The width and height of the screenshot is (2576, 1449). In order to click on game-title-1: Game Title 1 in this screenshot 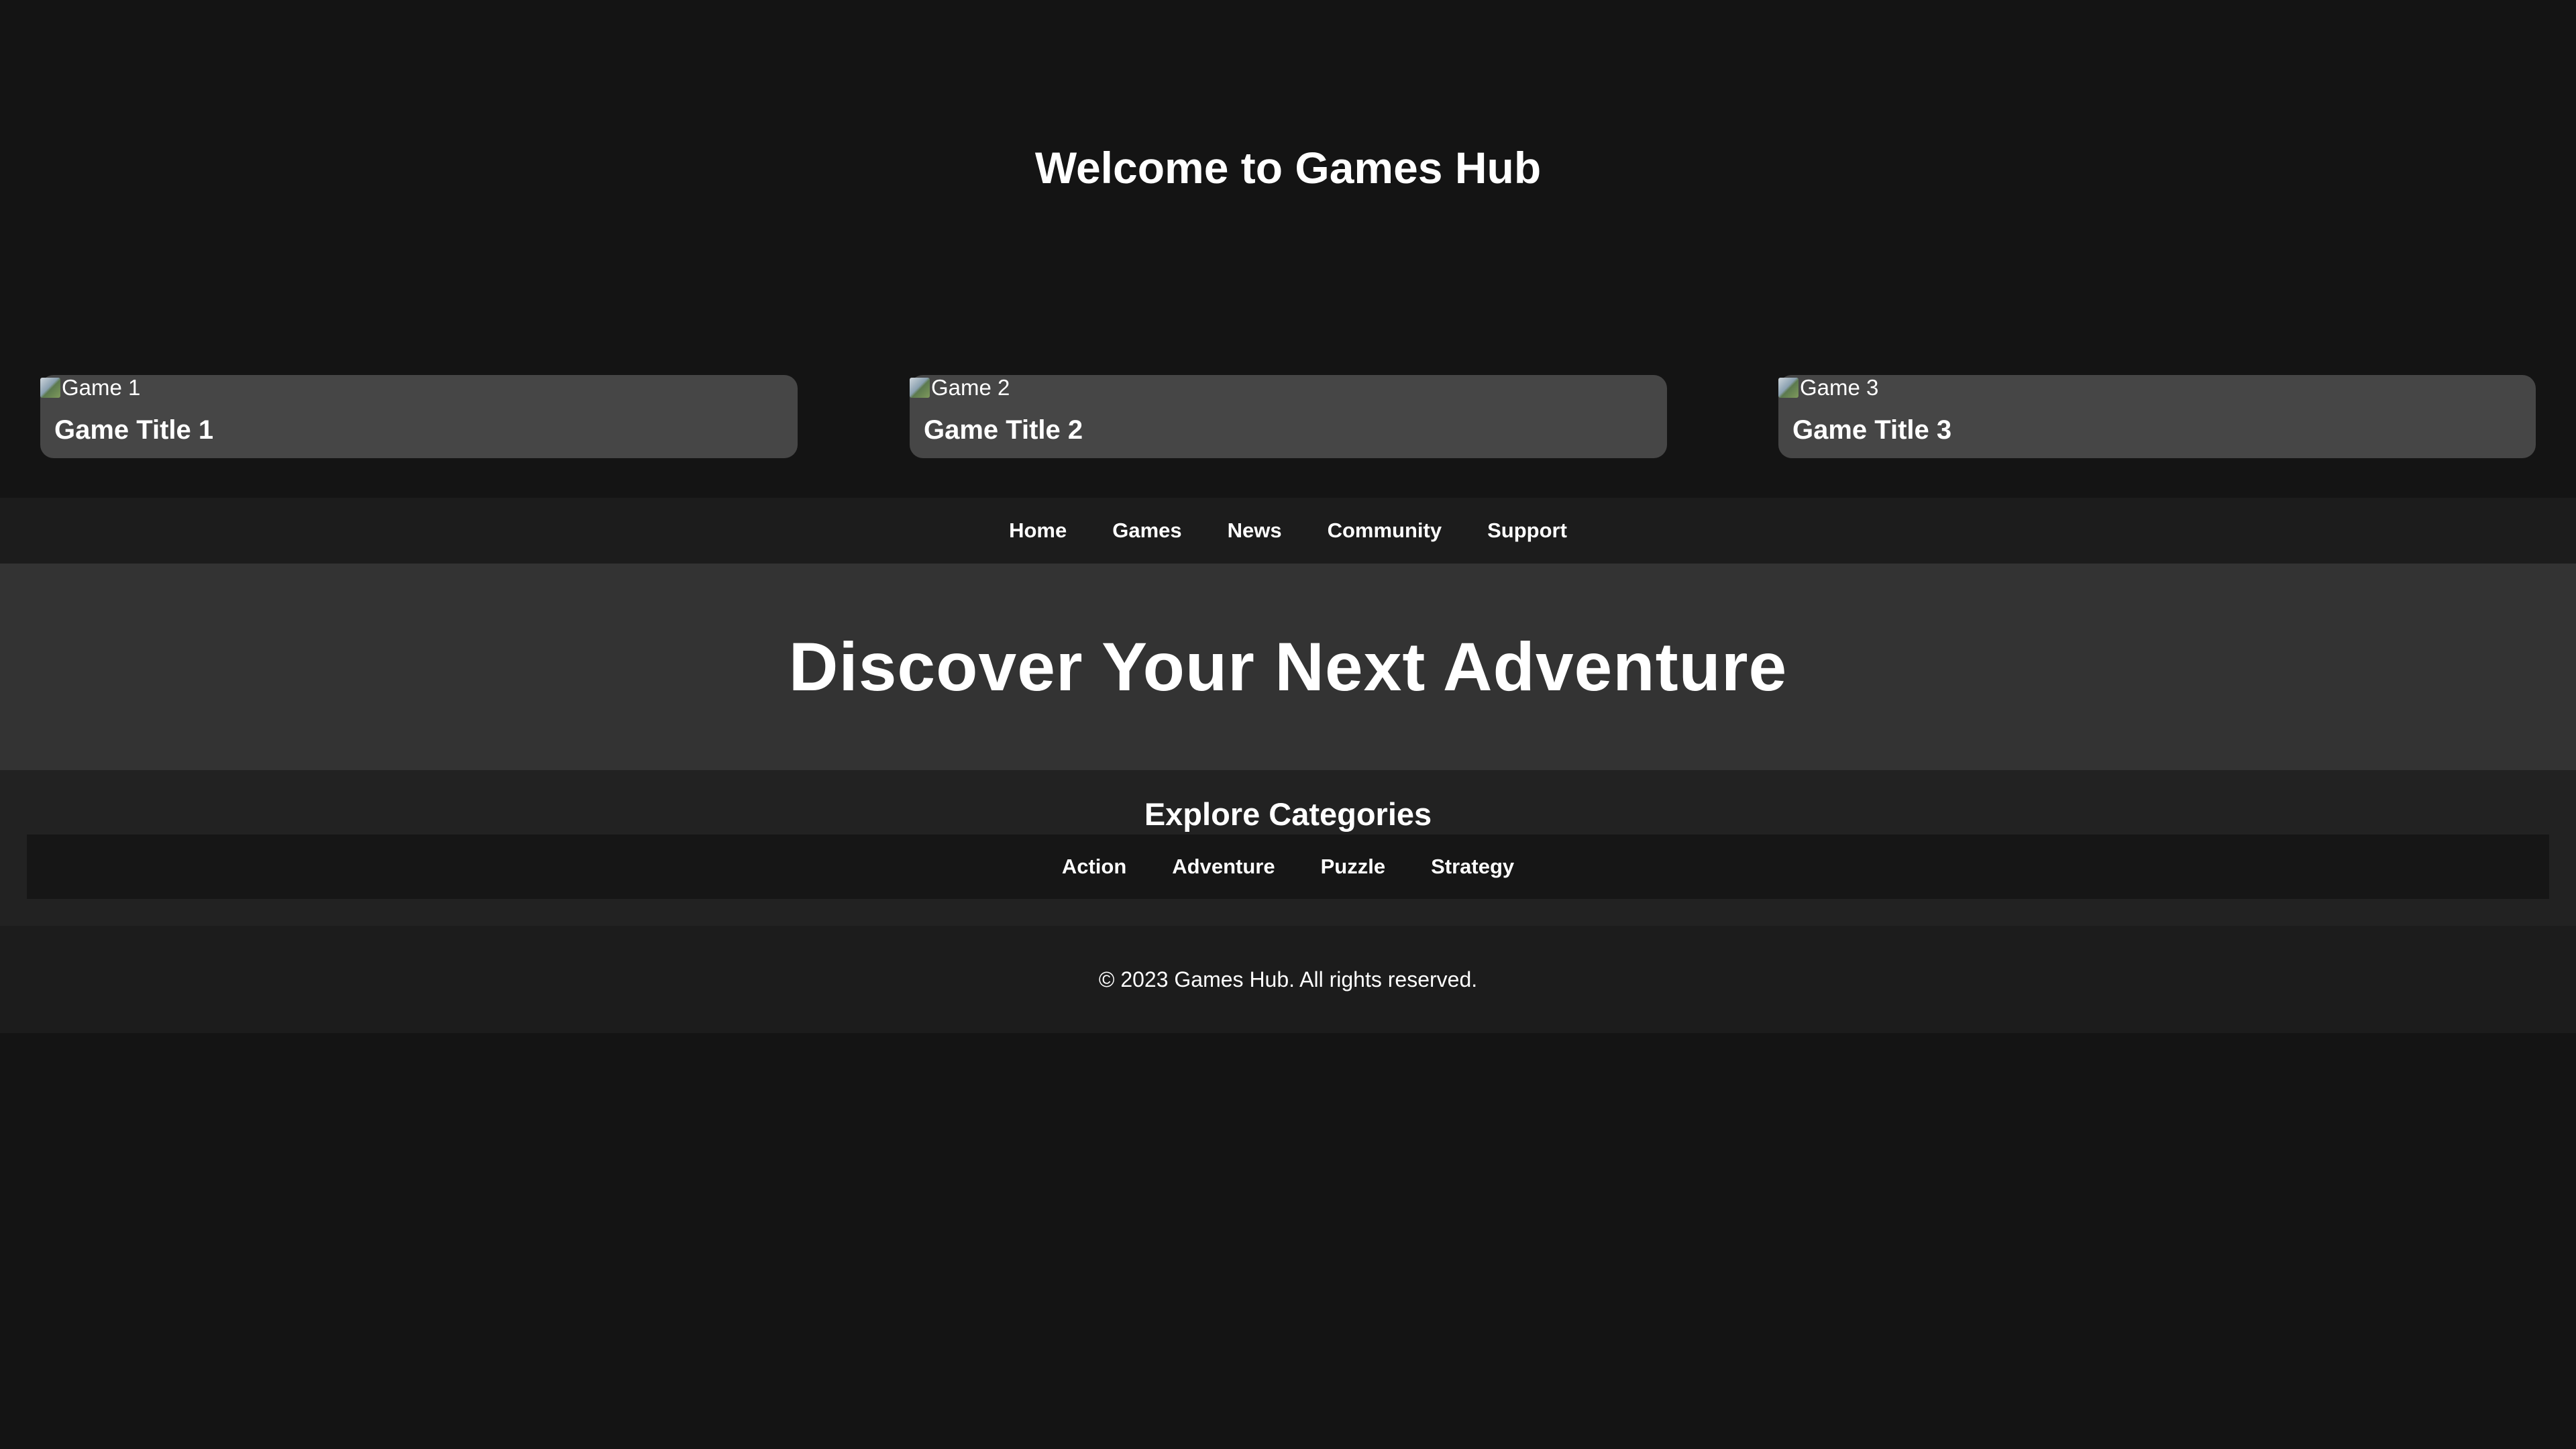, I will do `click(133, 430)`.